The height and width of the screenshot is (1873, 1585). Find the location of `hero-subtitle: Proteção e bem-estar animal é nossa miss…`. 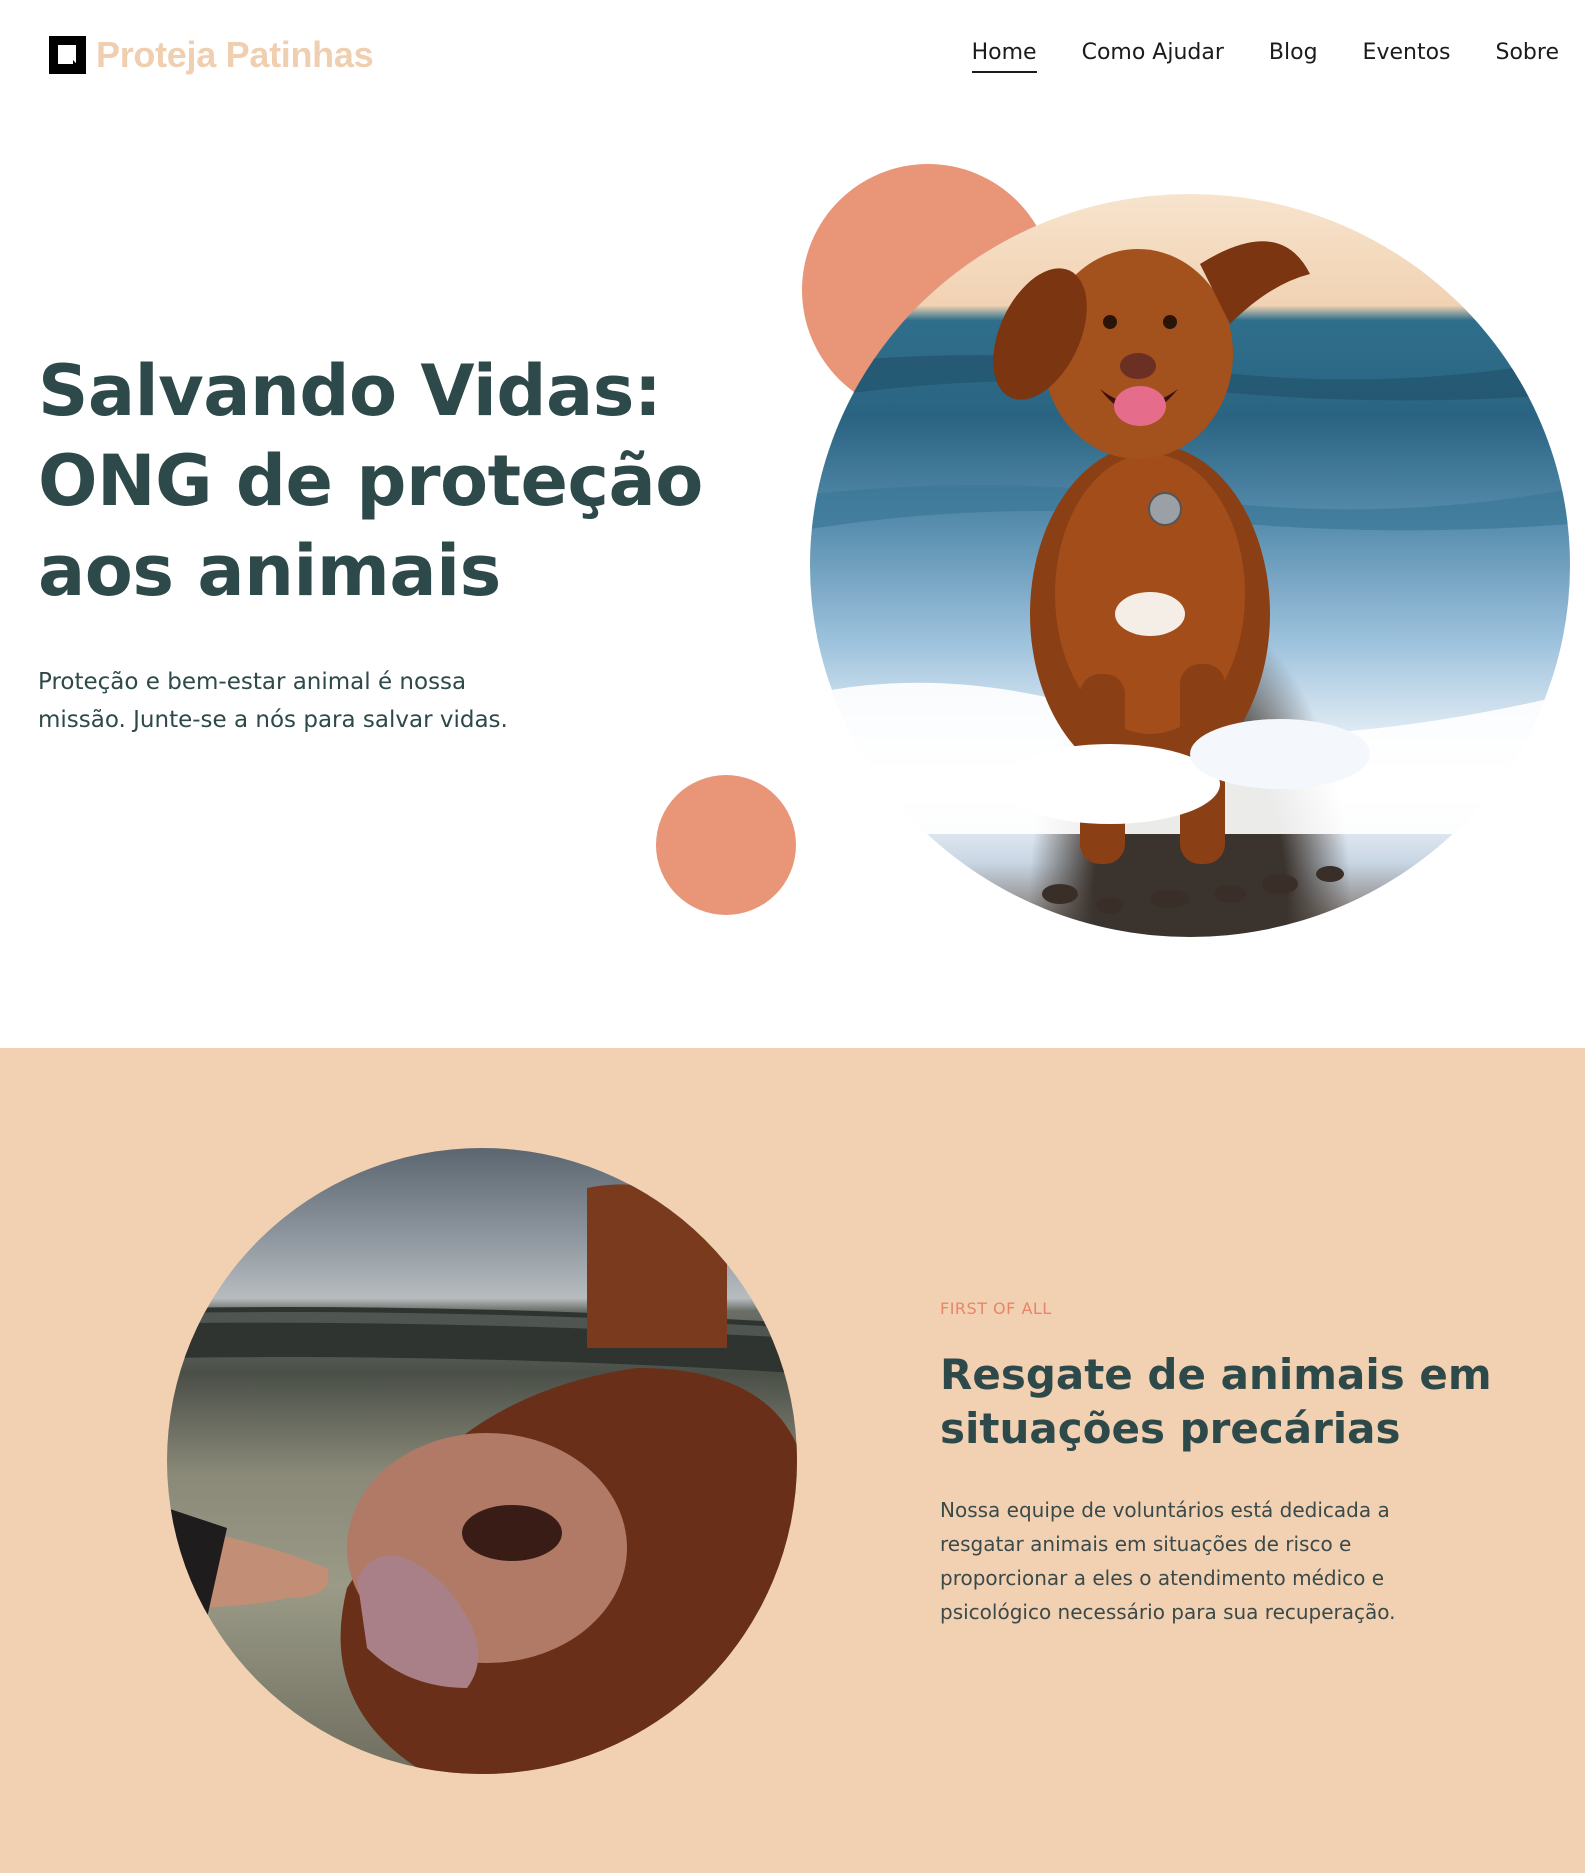

hero-subtitle: Proteção e bem-estar animal é nossa miss… is located at coordinates (273, 701).